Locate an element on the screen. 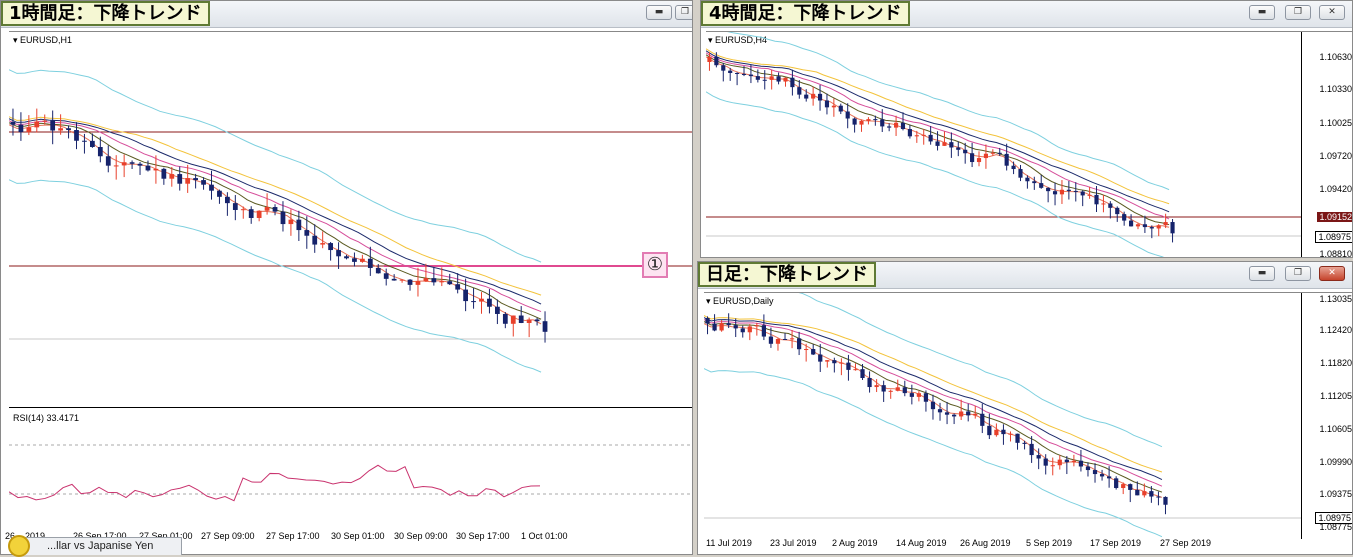 The image size is (1353, 557). h1-time-tick: 27 Sep 17:00 is located at coordinates (293, 536).